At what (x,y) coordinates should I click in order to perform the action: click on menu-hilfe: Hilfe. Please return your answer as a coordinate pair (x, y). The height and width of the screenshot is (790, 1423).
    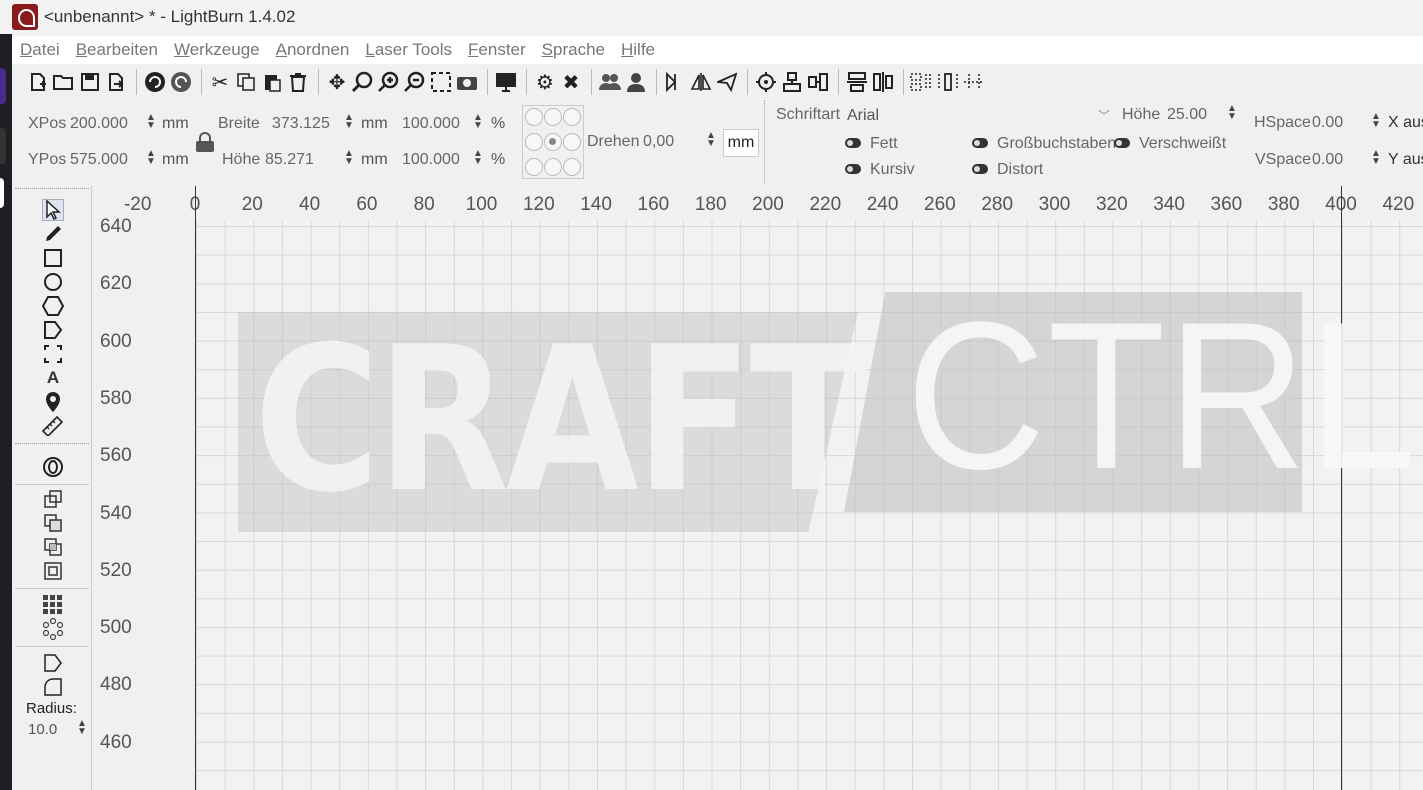
    Looking at the image, I should click on (638, 50).